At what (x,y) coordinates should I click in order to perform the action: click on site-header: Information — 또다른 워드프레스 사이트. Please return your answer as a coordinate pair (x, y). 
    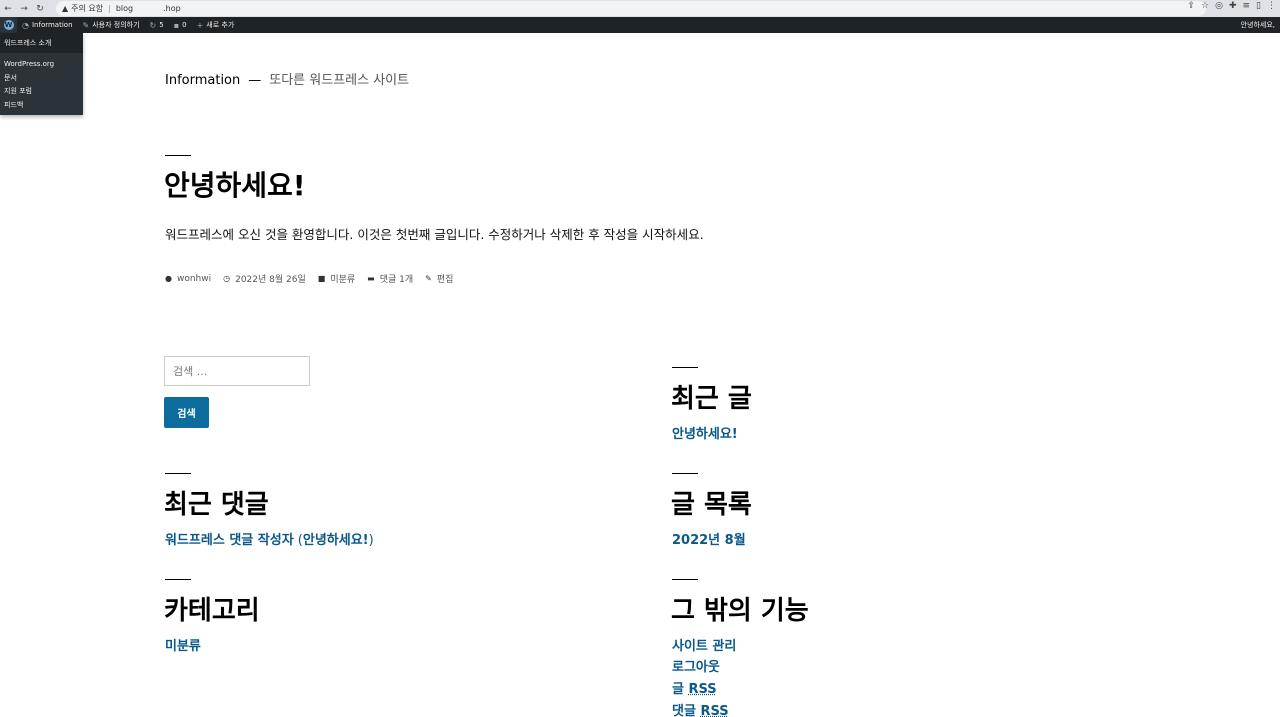
    Looking at the image, I should click on (287, 78).